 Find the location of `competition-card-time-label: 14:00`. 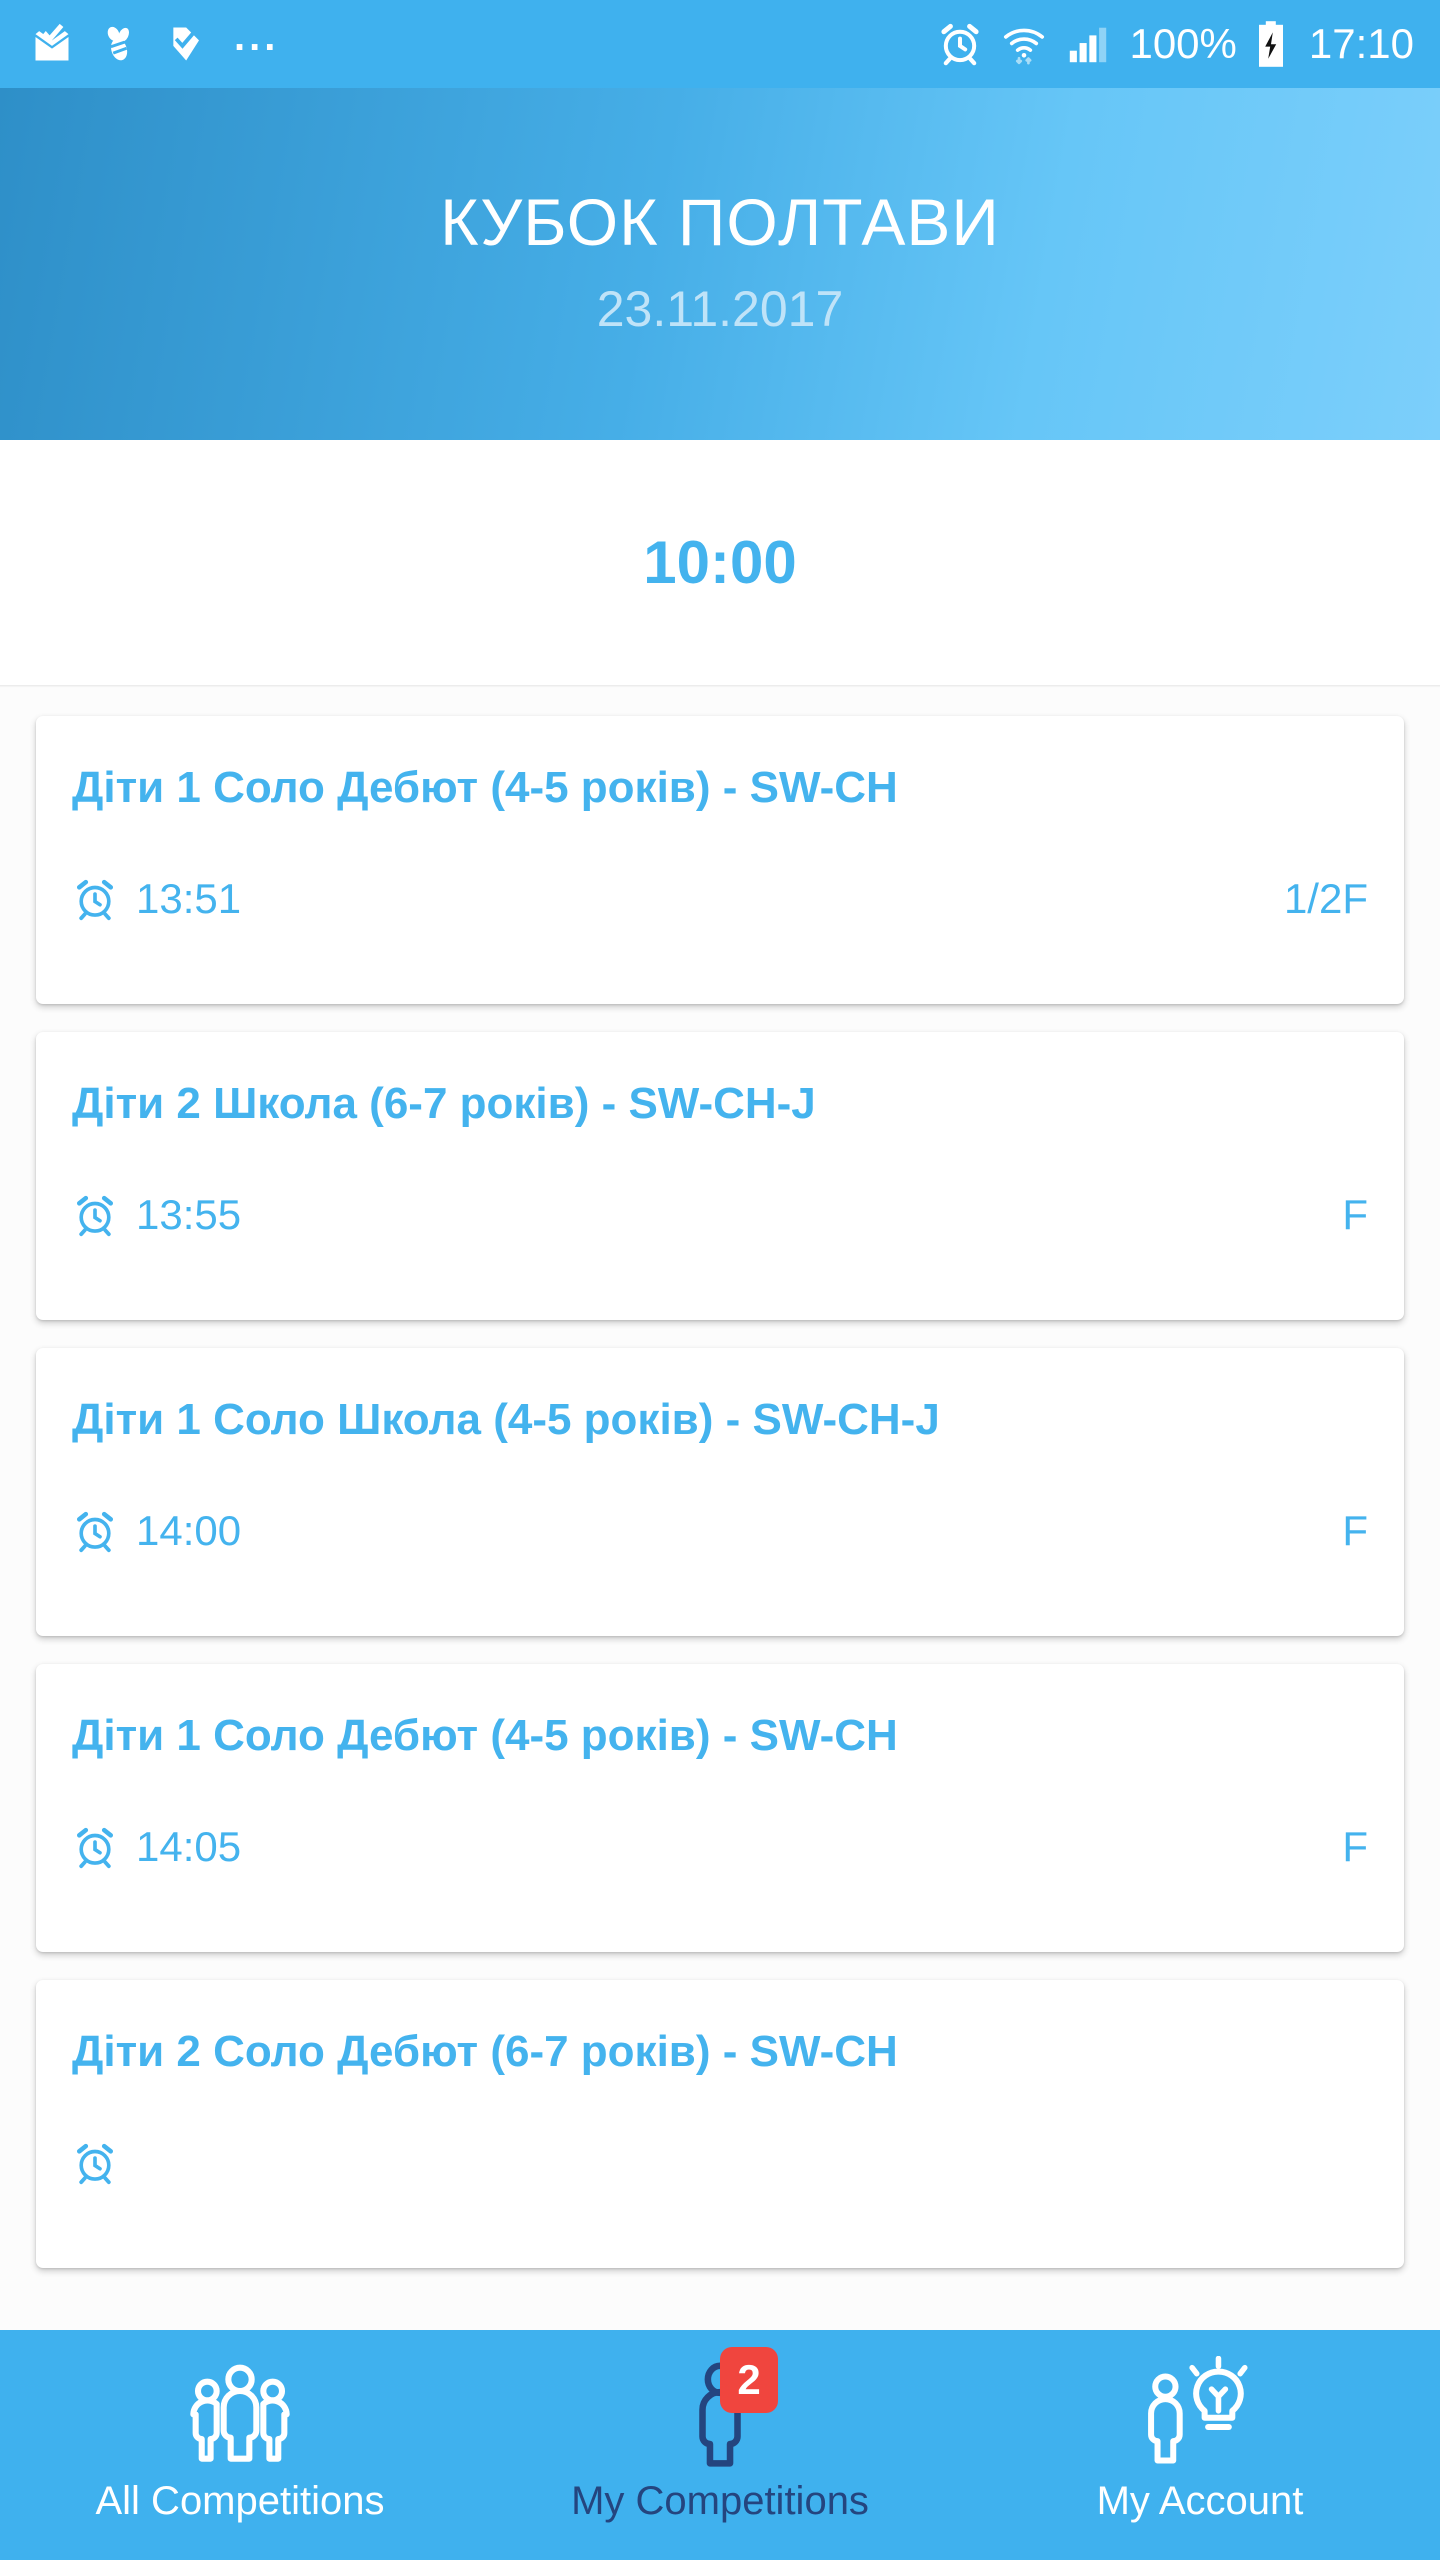

competition-card-time-label: 14:00 is located at coordinates (189, 1530).